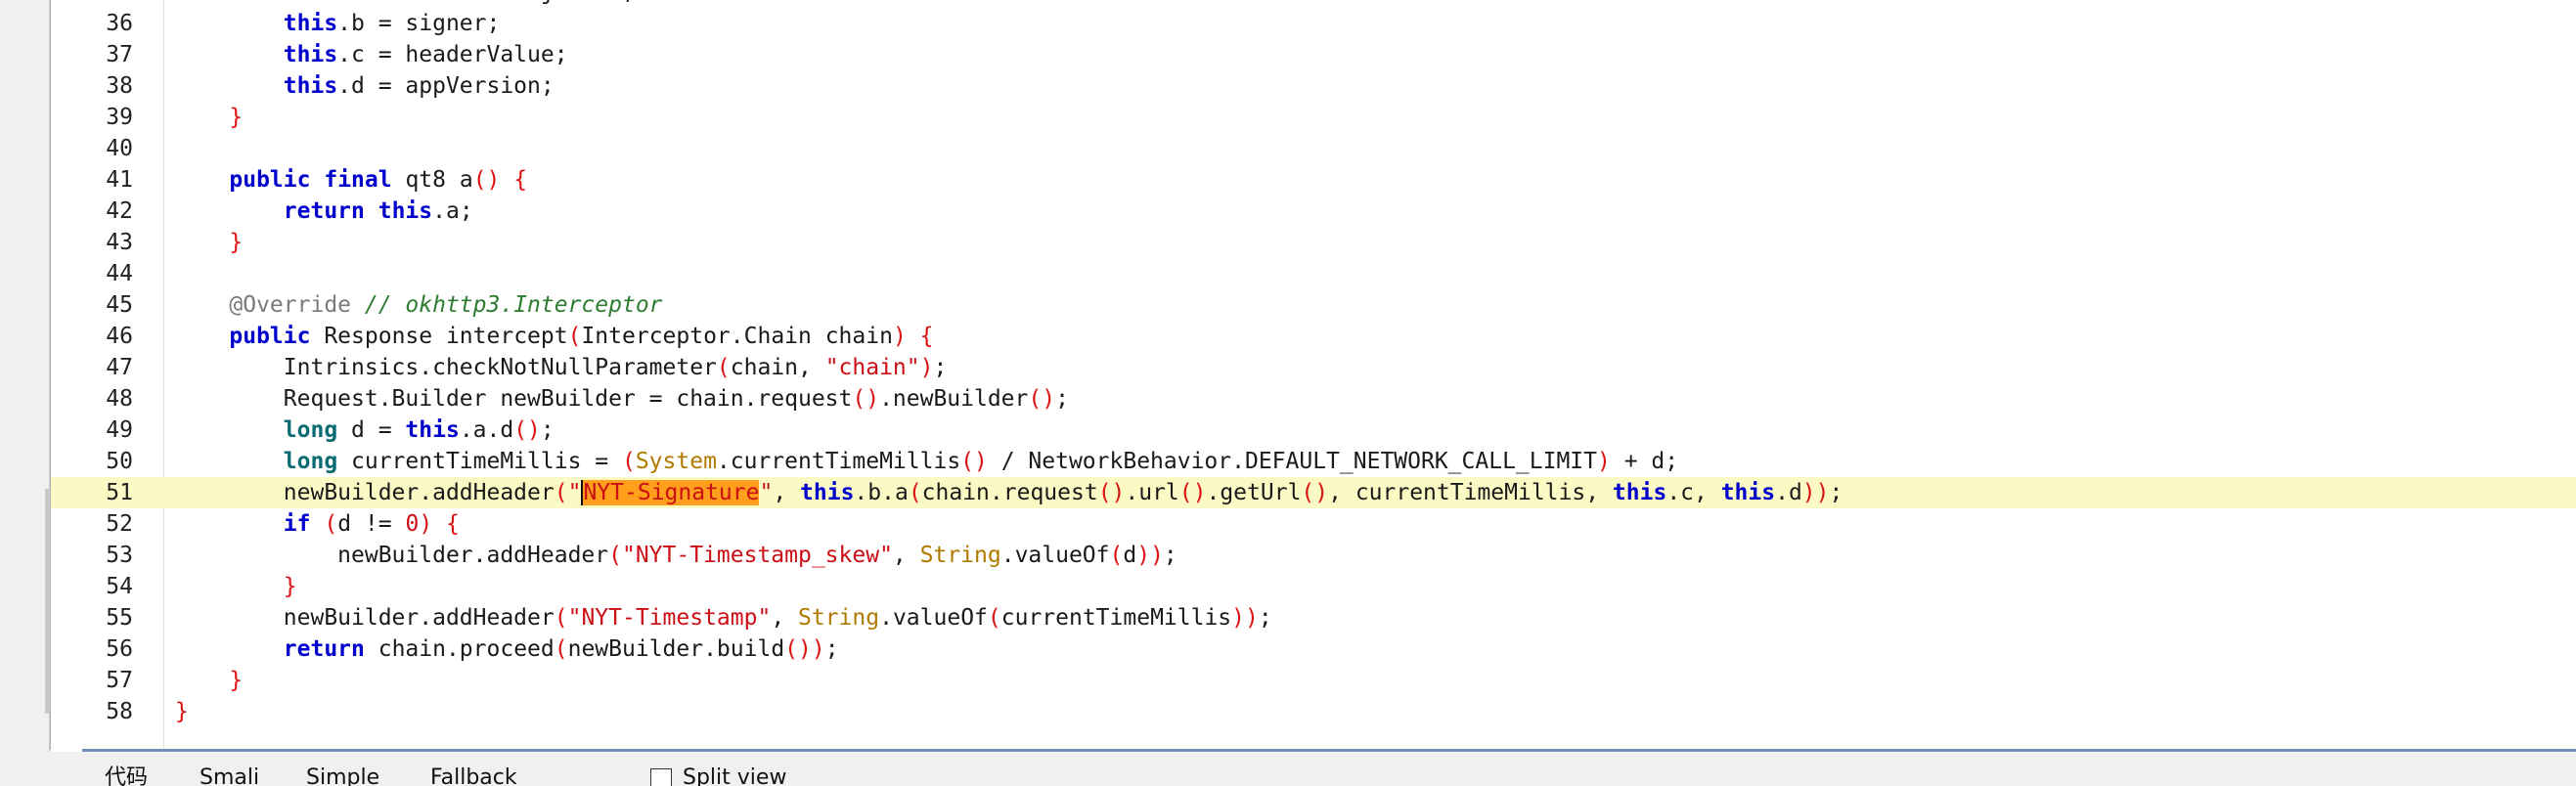  Describe the element at coordinates (119, 273) in the screenshot. I see `line-number: 44` at that location.